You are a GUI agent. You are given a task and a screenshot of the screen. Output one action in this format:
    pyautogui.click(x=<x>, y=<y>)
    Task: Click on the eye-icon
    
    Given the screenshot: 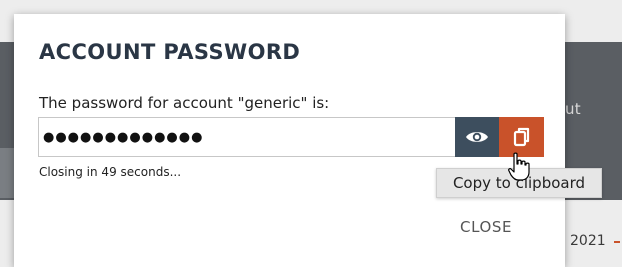 What is the action you would take?
    pyautogui.click(x=477, y=137)
    